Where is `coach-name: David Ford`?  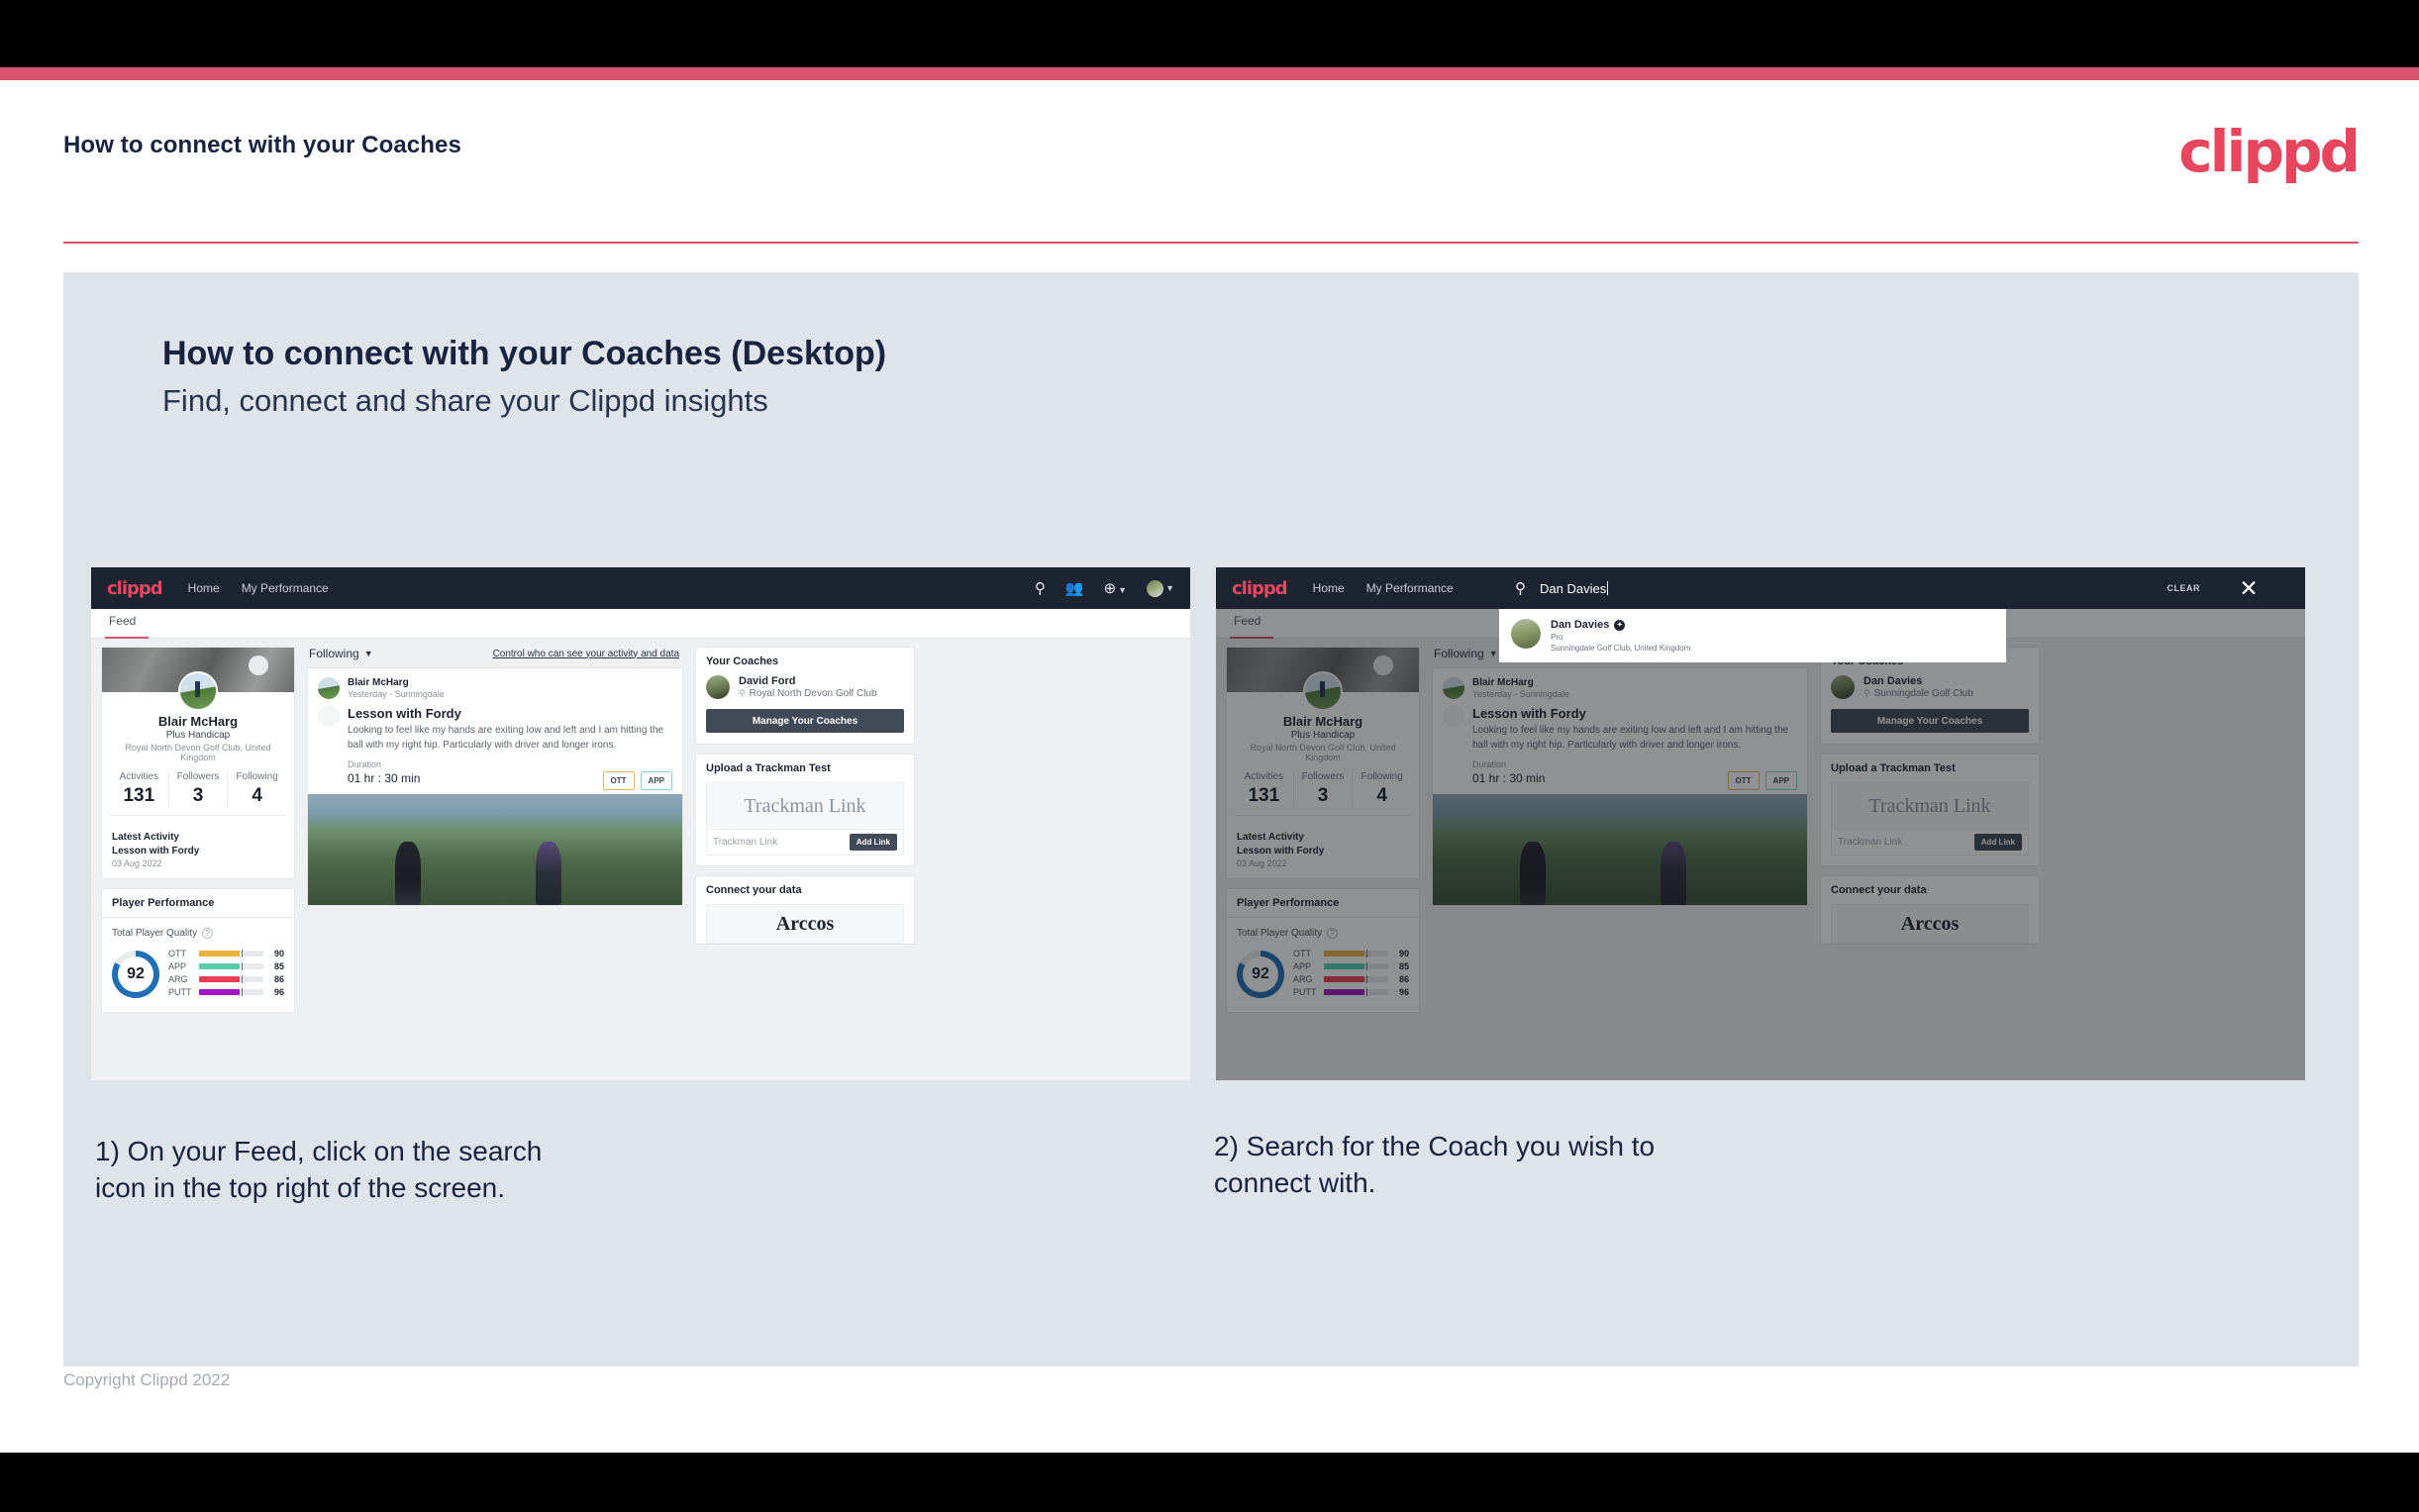 coach-name: David Ford is located at coordinates (767, 681).